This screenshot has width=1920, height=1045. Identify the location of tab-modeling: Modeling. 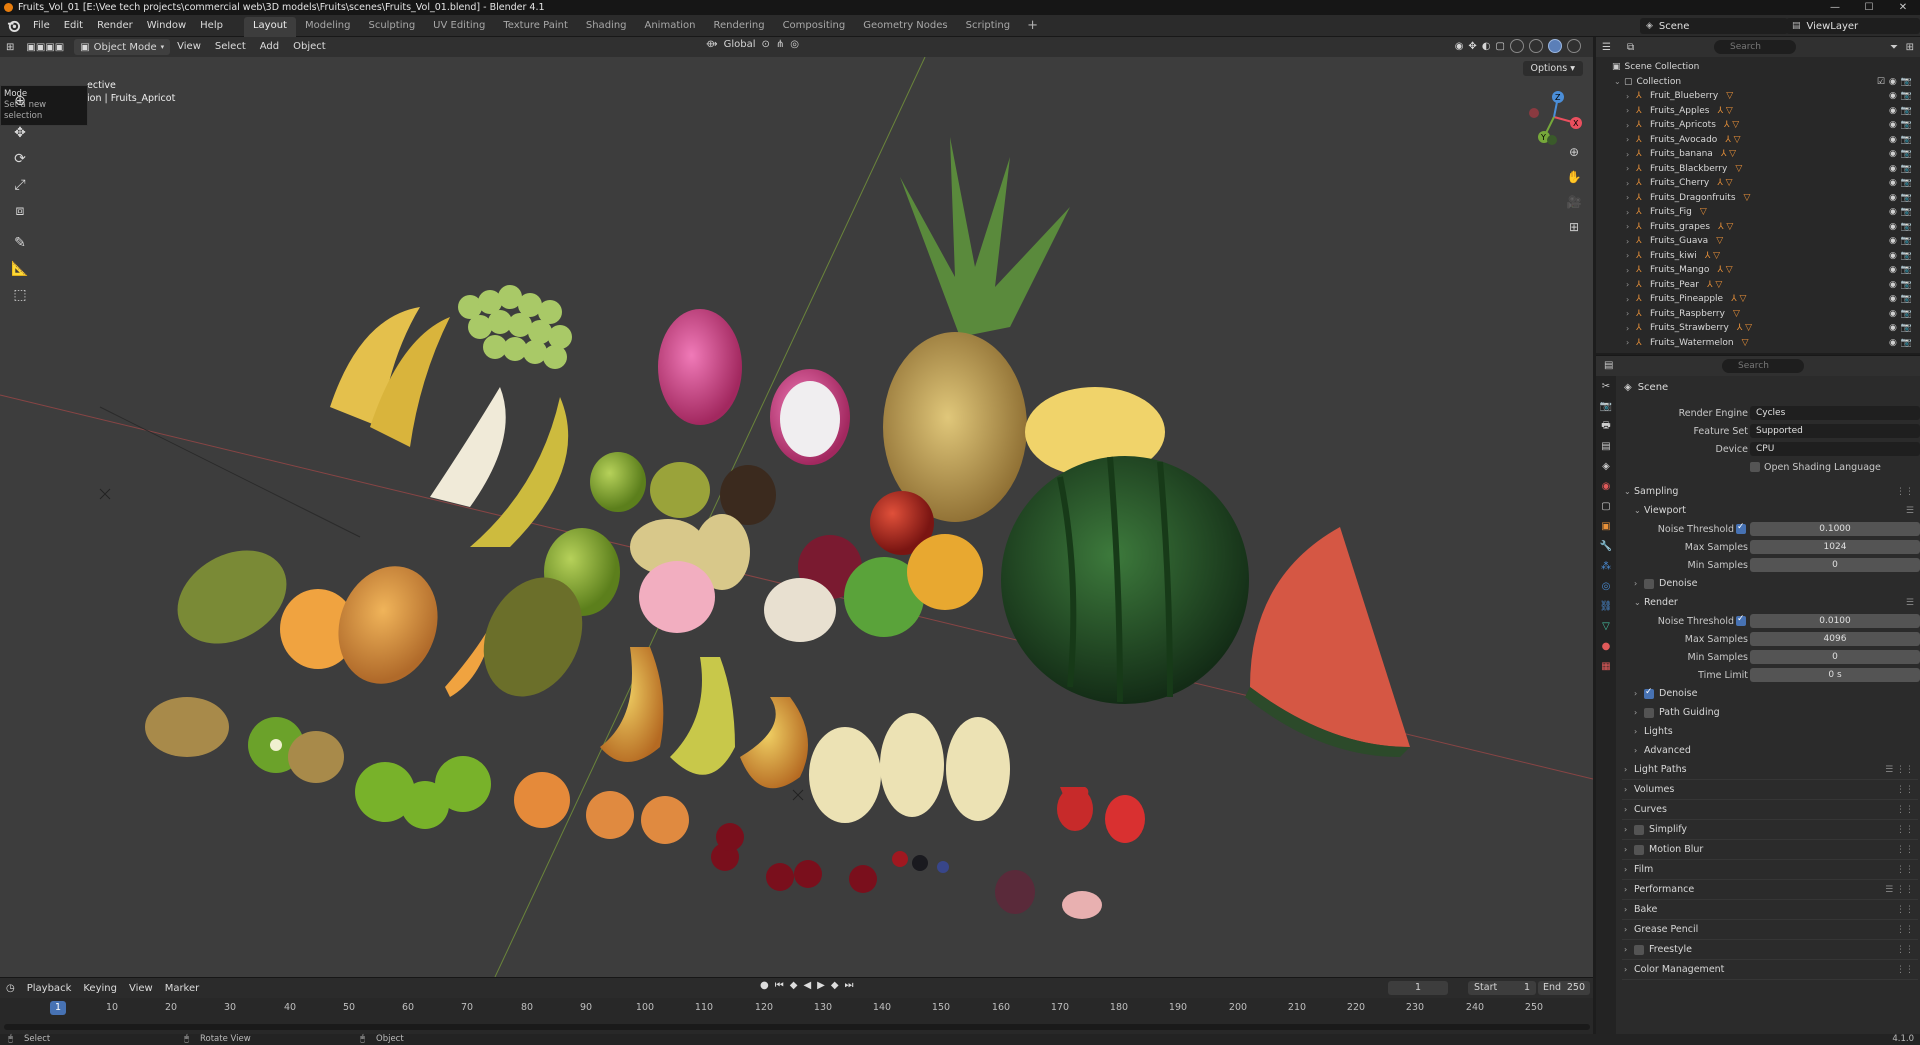
(328, 27).